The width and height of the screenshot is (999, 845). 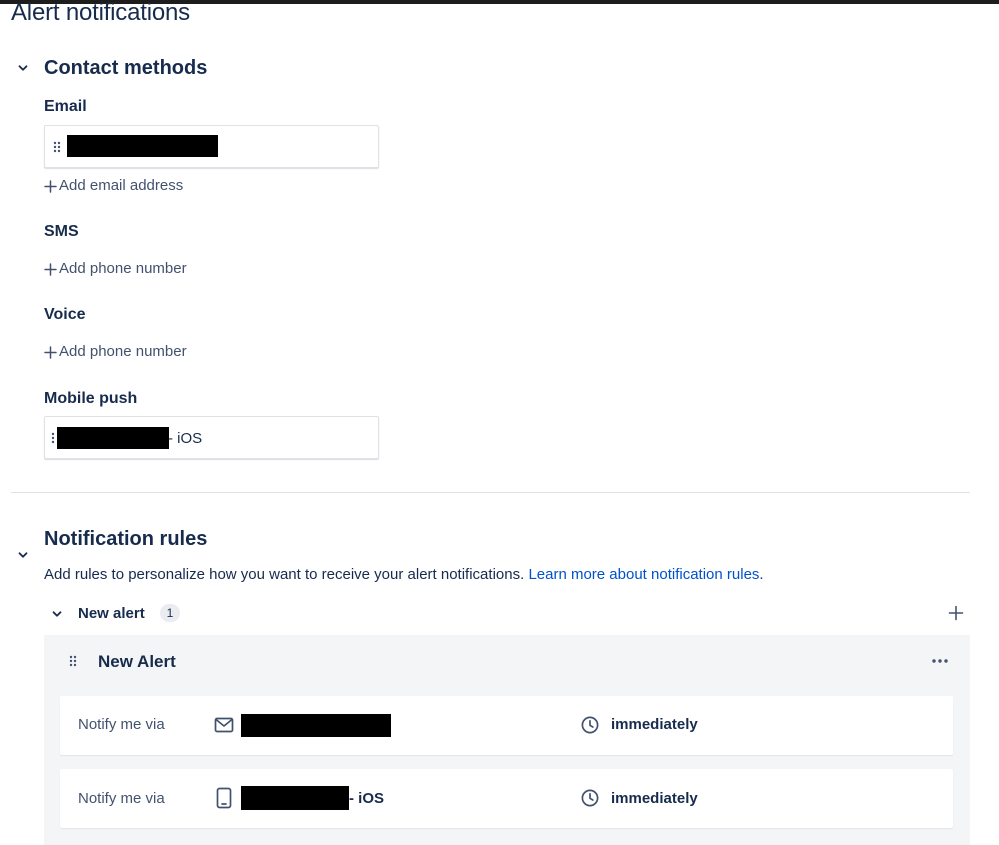 I want to click on rule-count-badge: 1, so click(x=170, y=613).